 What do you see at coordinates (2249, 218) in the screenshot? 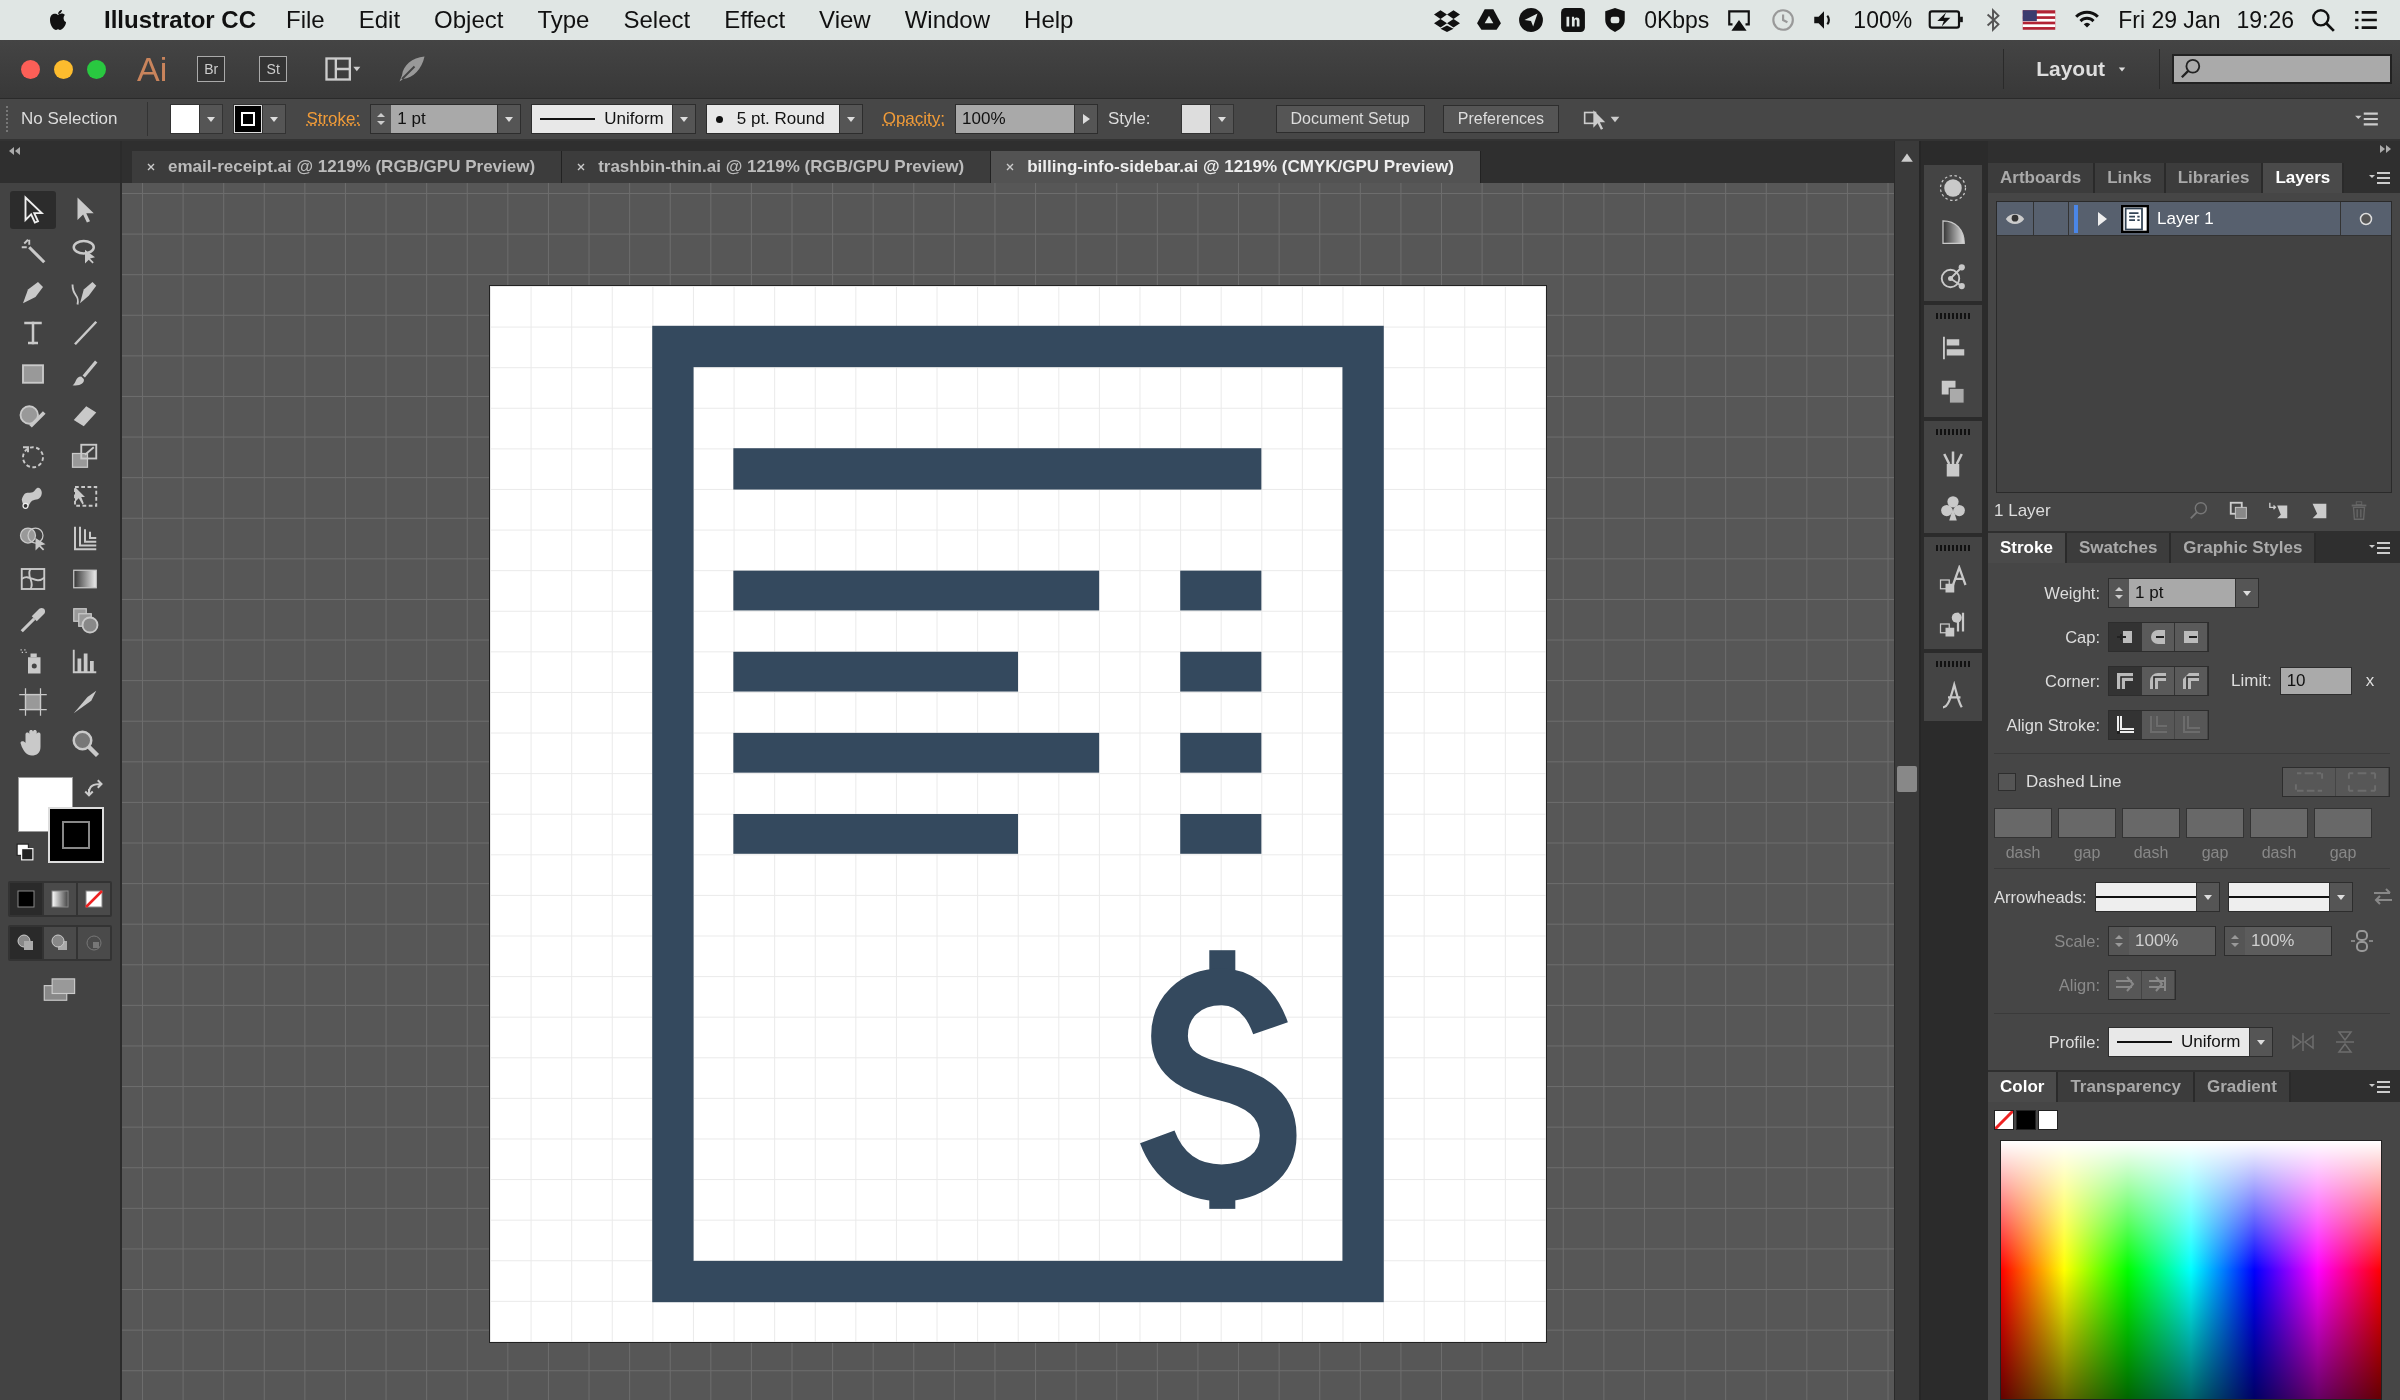
I see `layer-name: Layer 1` at bounding box center [2249, 218].